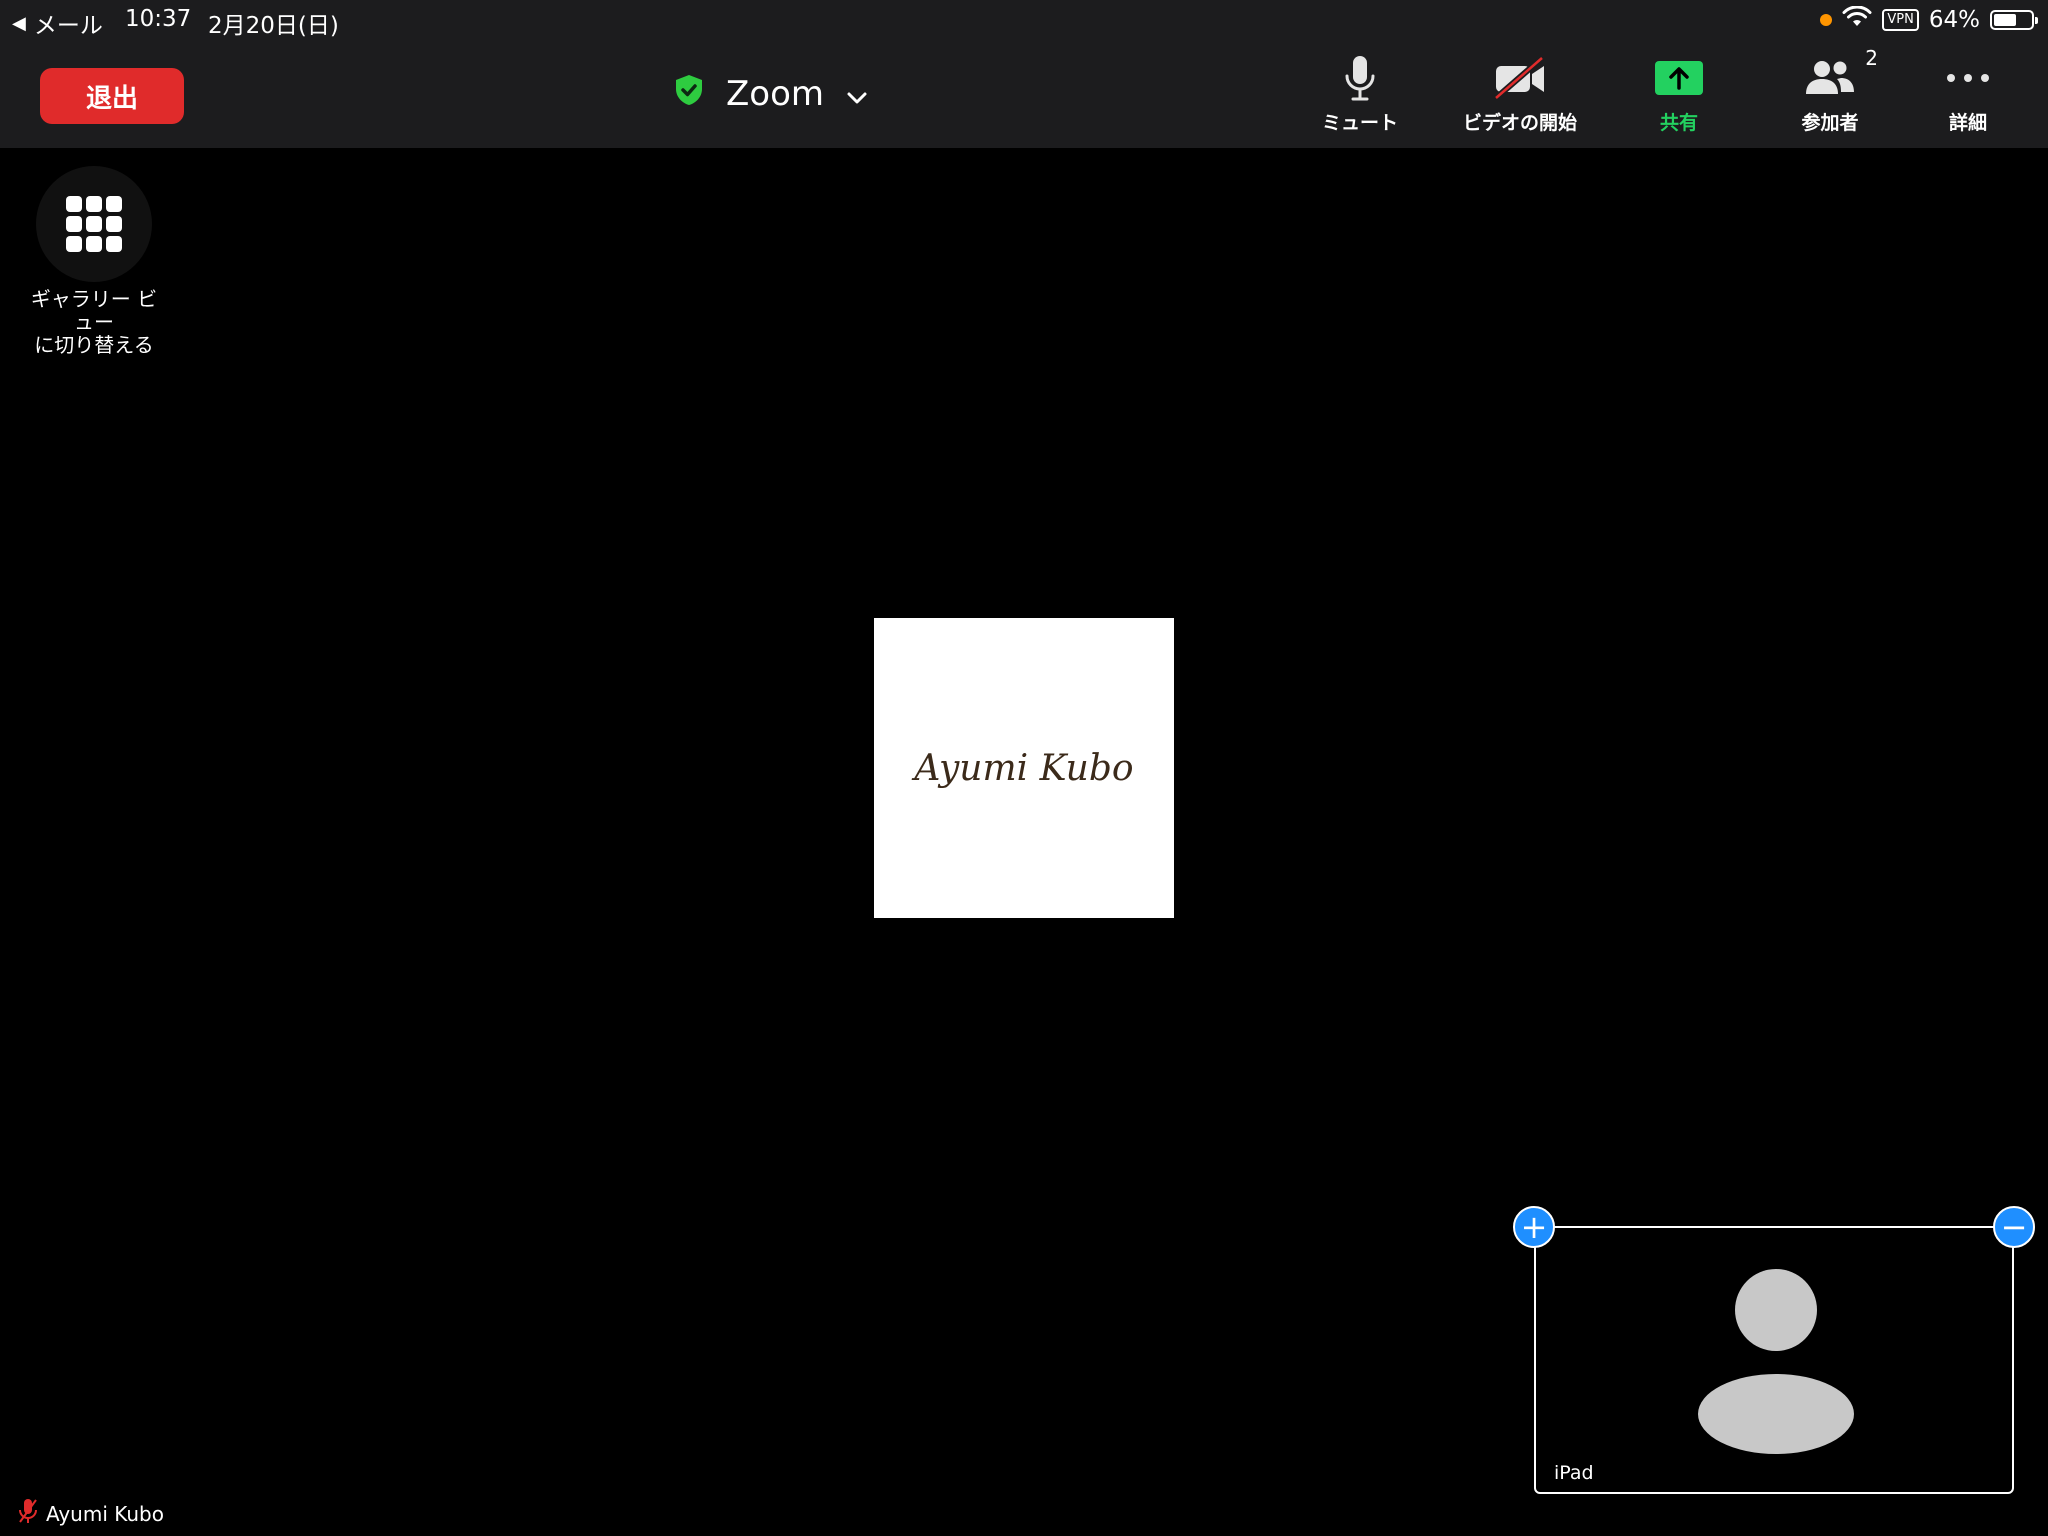 The height and width of the screenshot is (1536, 2048). Describe the element at coordinates (2005, 20) in the screenshot. I see `battery-fill` at that location.